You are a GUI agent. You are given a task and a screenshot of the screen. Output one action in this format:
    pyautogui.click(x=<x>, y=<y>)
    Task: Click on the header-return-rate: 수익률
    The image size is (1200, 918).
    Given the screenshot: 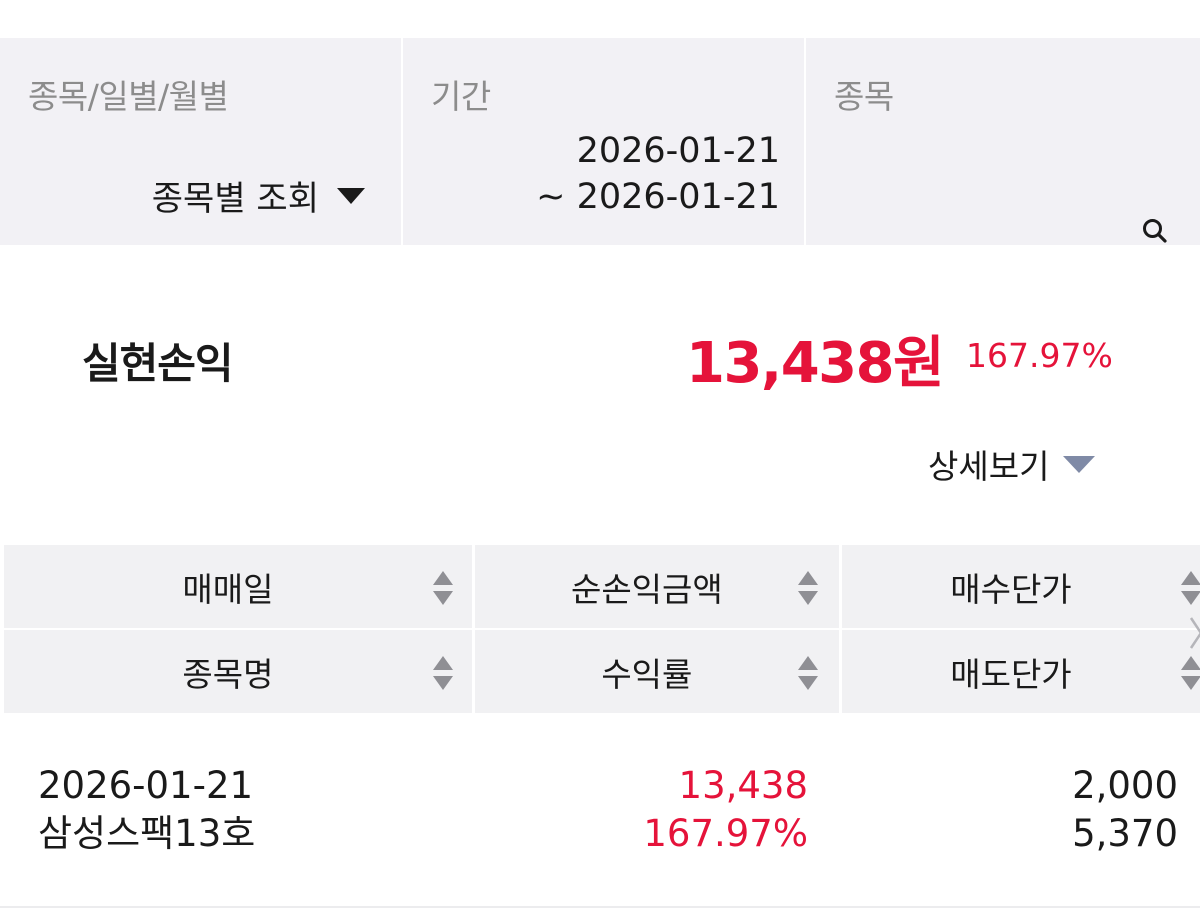 What is the action you would take?
    pyautogui.click(x=656, y=671)
    